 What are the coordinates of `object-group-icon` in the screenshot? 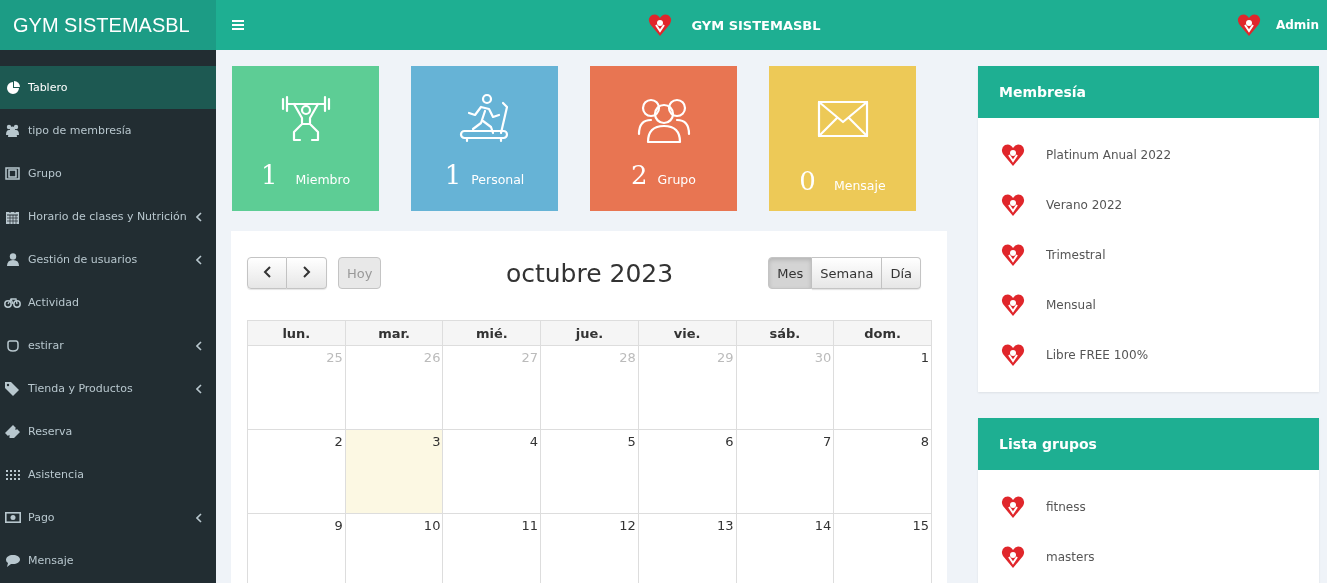 It's located at (12, 173).